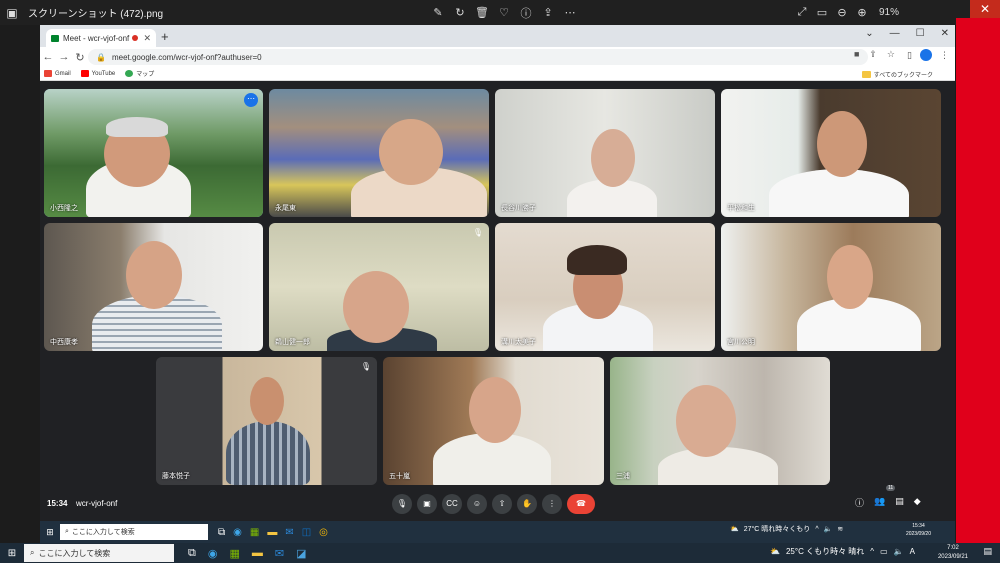 The image size is (1000, 563). What do you see at coordinates (917, 502) in the screenshot?
I see `activities-icon: ◆` at bounding box center [917, 502].